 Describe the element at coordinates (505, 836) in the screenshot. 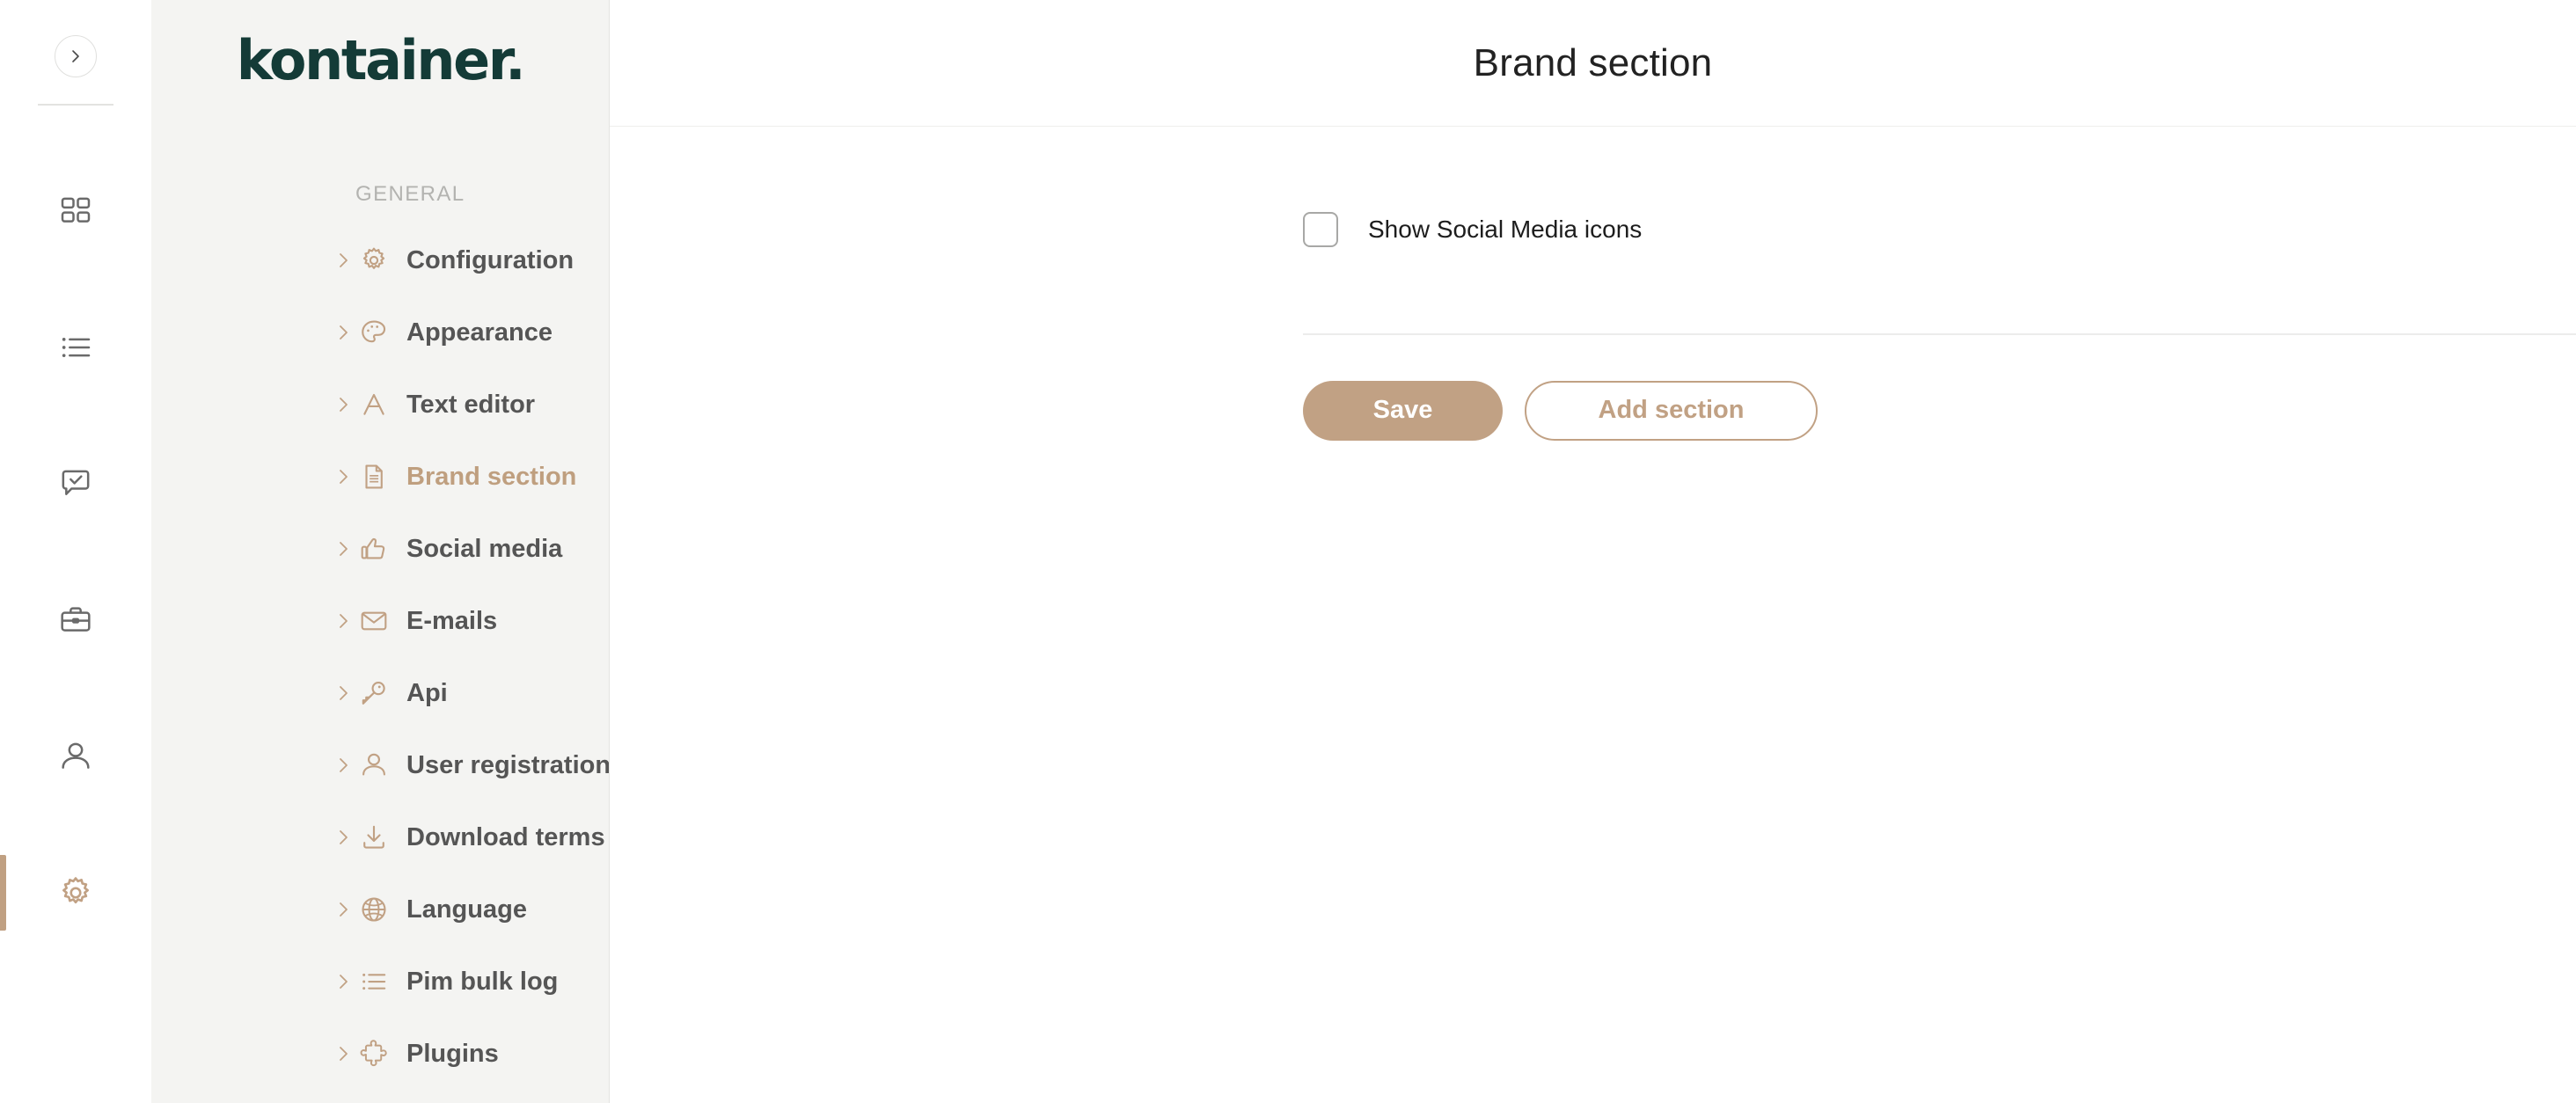

I see `sidebar-item-label: Download terms` at that location.